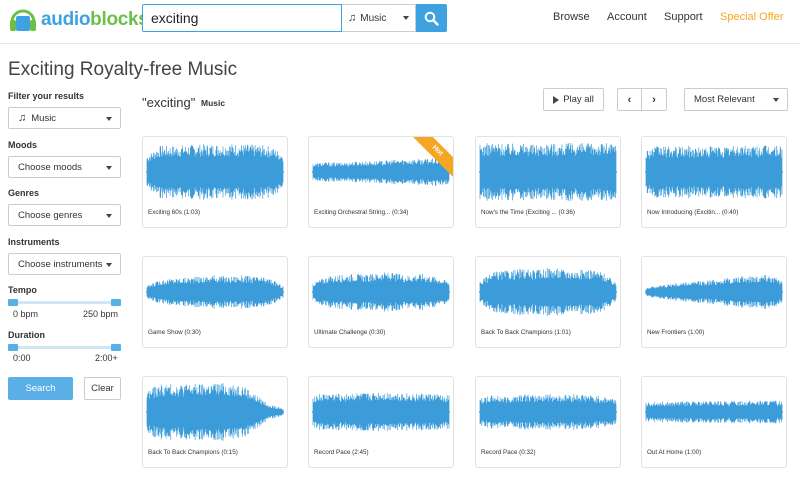 Image resolution: width=800 pixels, height=484 pixels. Describe the element at coordinates (571, 17) in the screenshot. I see `nav-browse: Browse` at that location.